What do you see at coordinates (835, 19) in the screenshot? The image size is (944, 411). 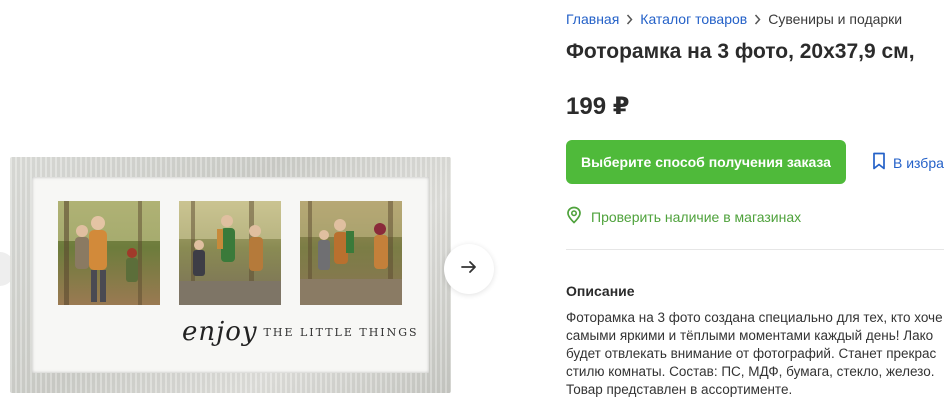 I see `breadcrumb-current: Сувениры и подарки` at bounding box center [835, 19].